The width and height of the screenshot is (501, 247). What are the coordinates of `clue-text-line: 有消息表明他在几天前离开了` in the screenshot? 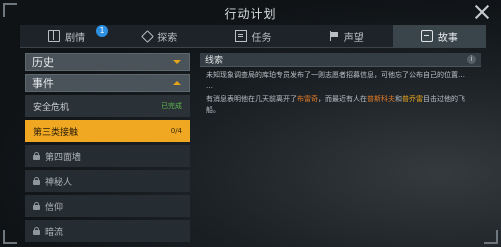 It's located at (251, 99).